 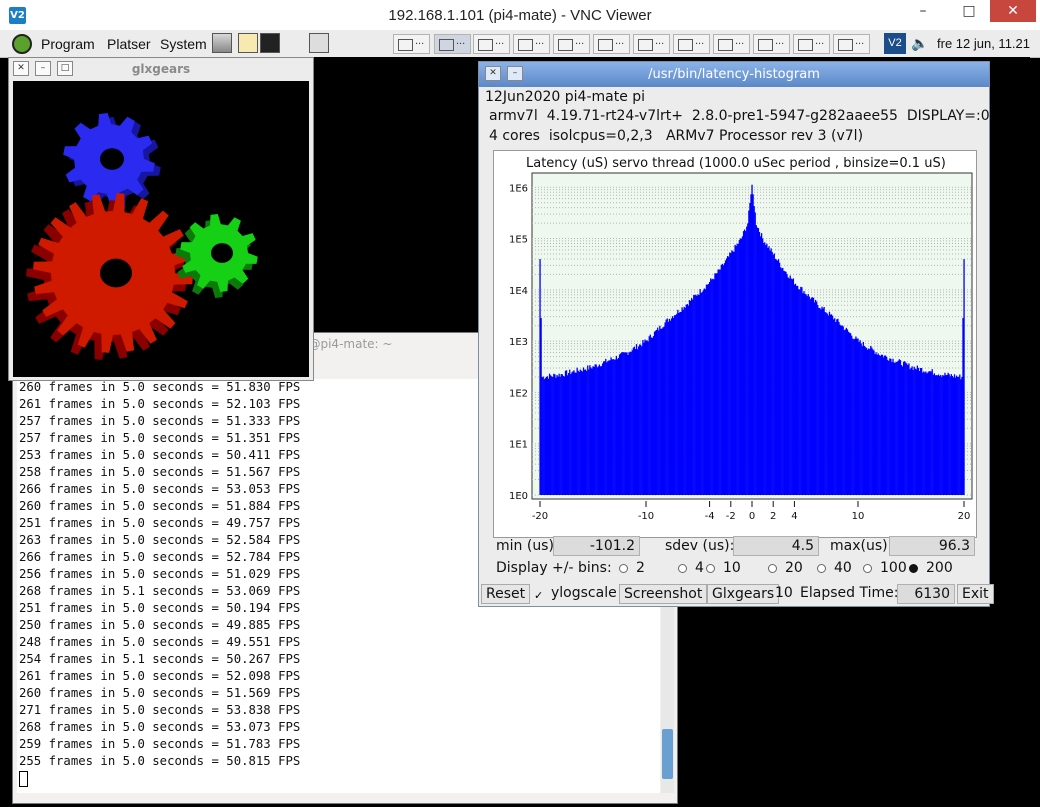 What do you see at coordinates (160, 625) in the screenshot?
I see `terminal-line: 250 frames in 5.0 seconds = 49.885 FPS` at bounding box center [160, 625].